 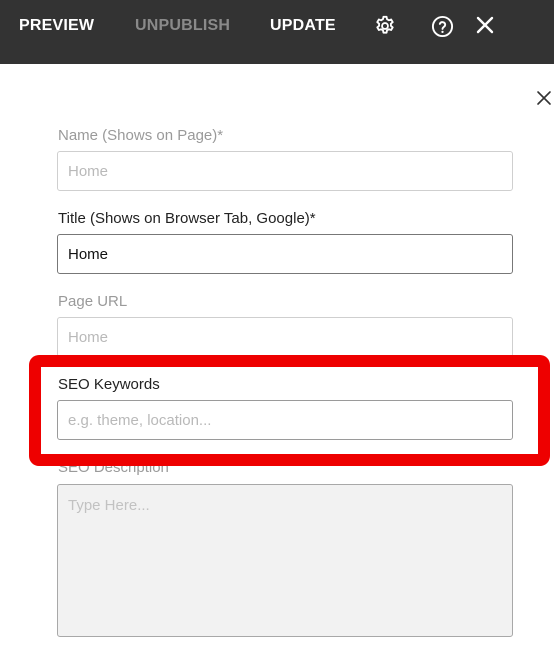 I want to click on preview-button: PREVIEW, so click(x=56, y=26).